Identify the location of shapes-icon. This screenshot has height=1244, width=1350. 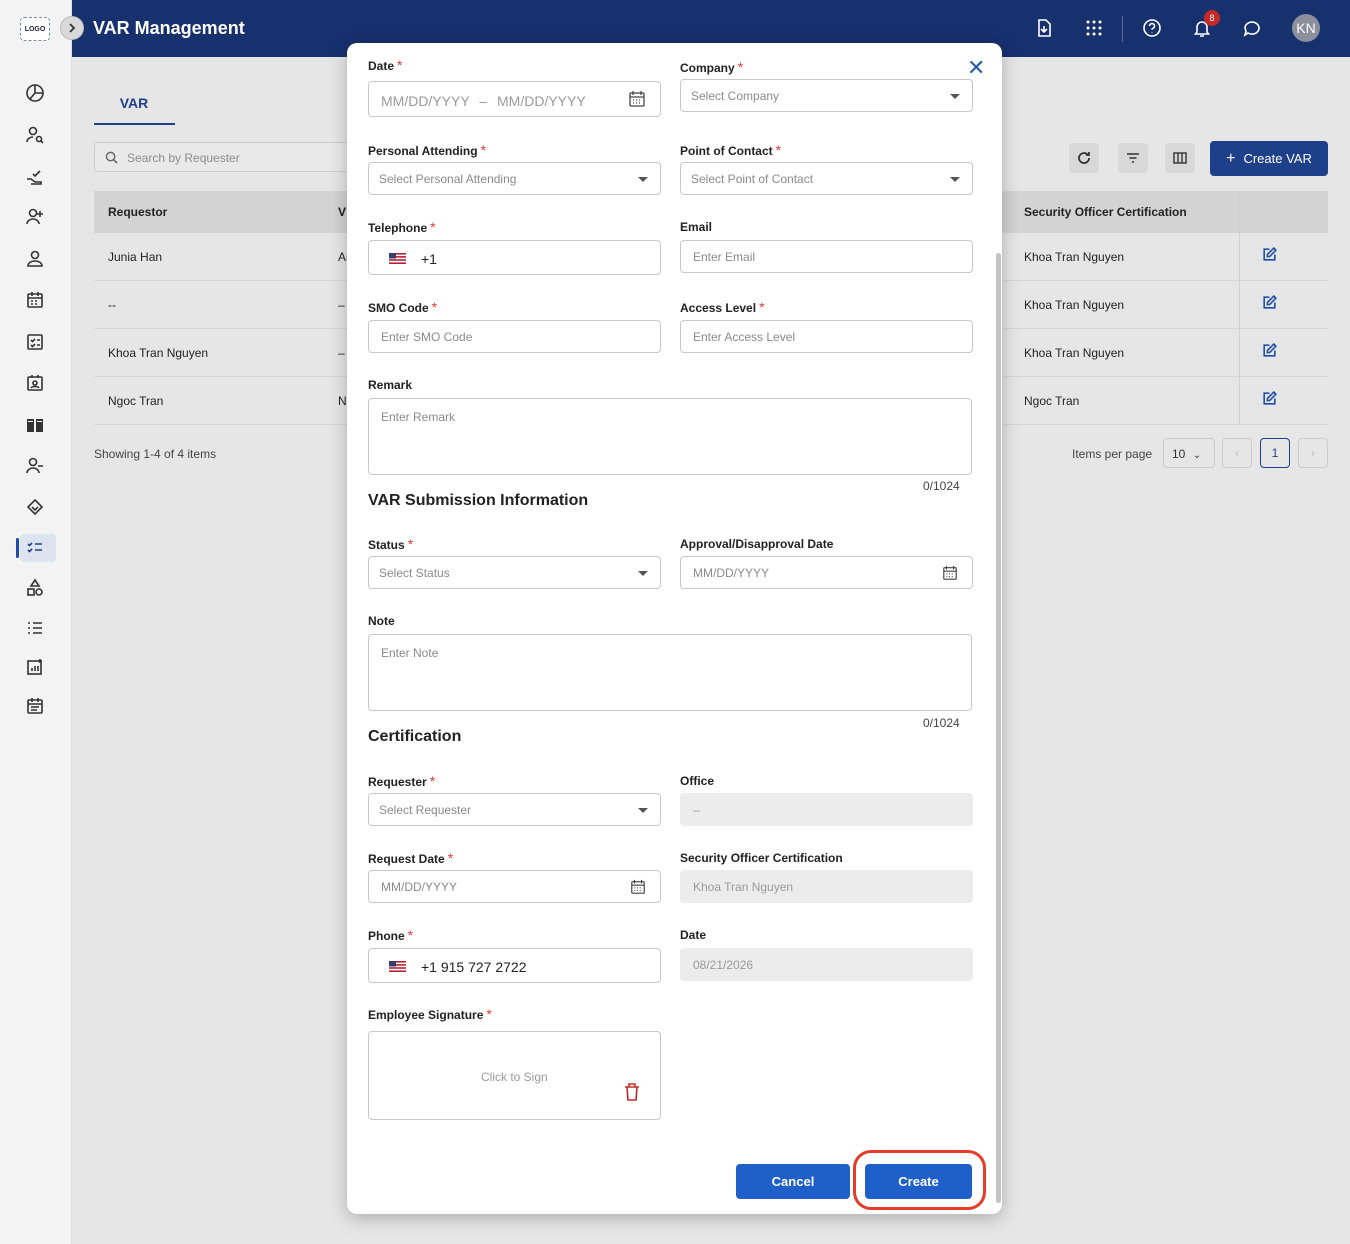
(35, 588).